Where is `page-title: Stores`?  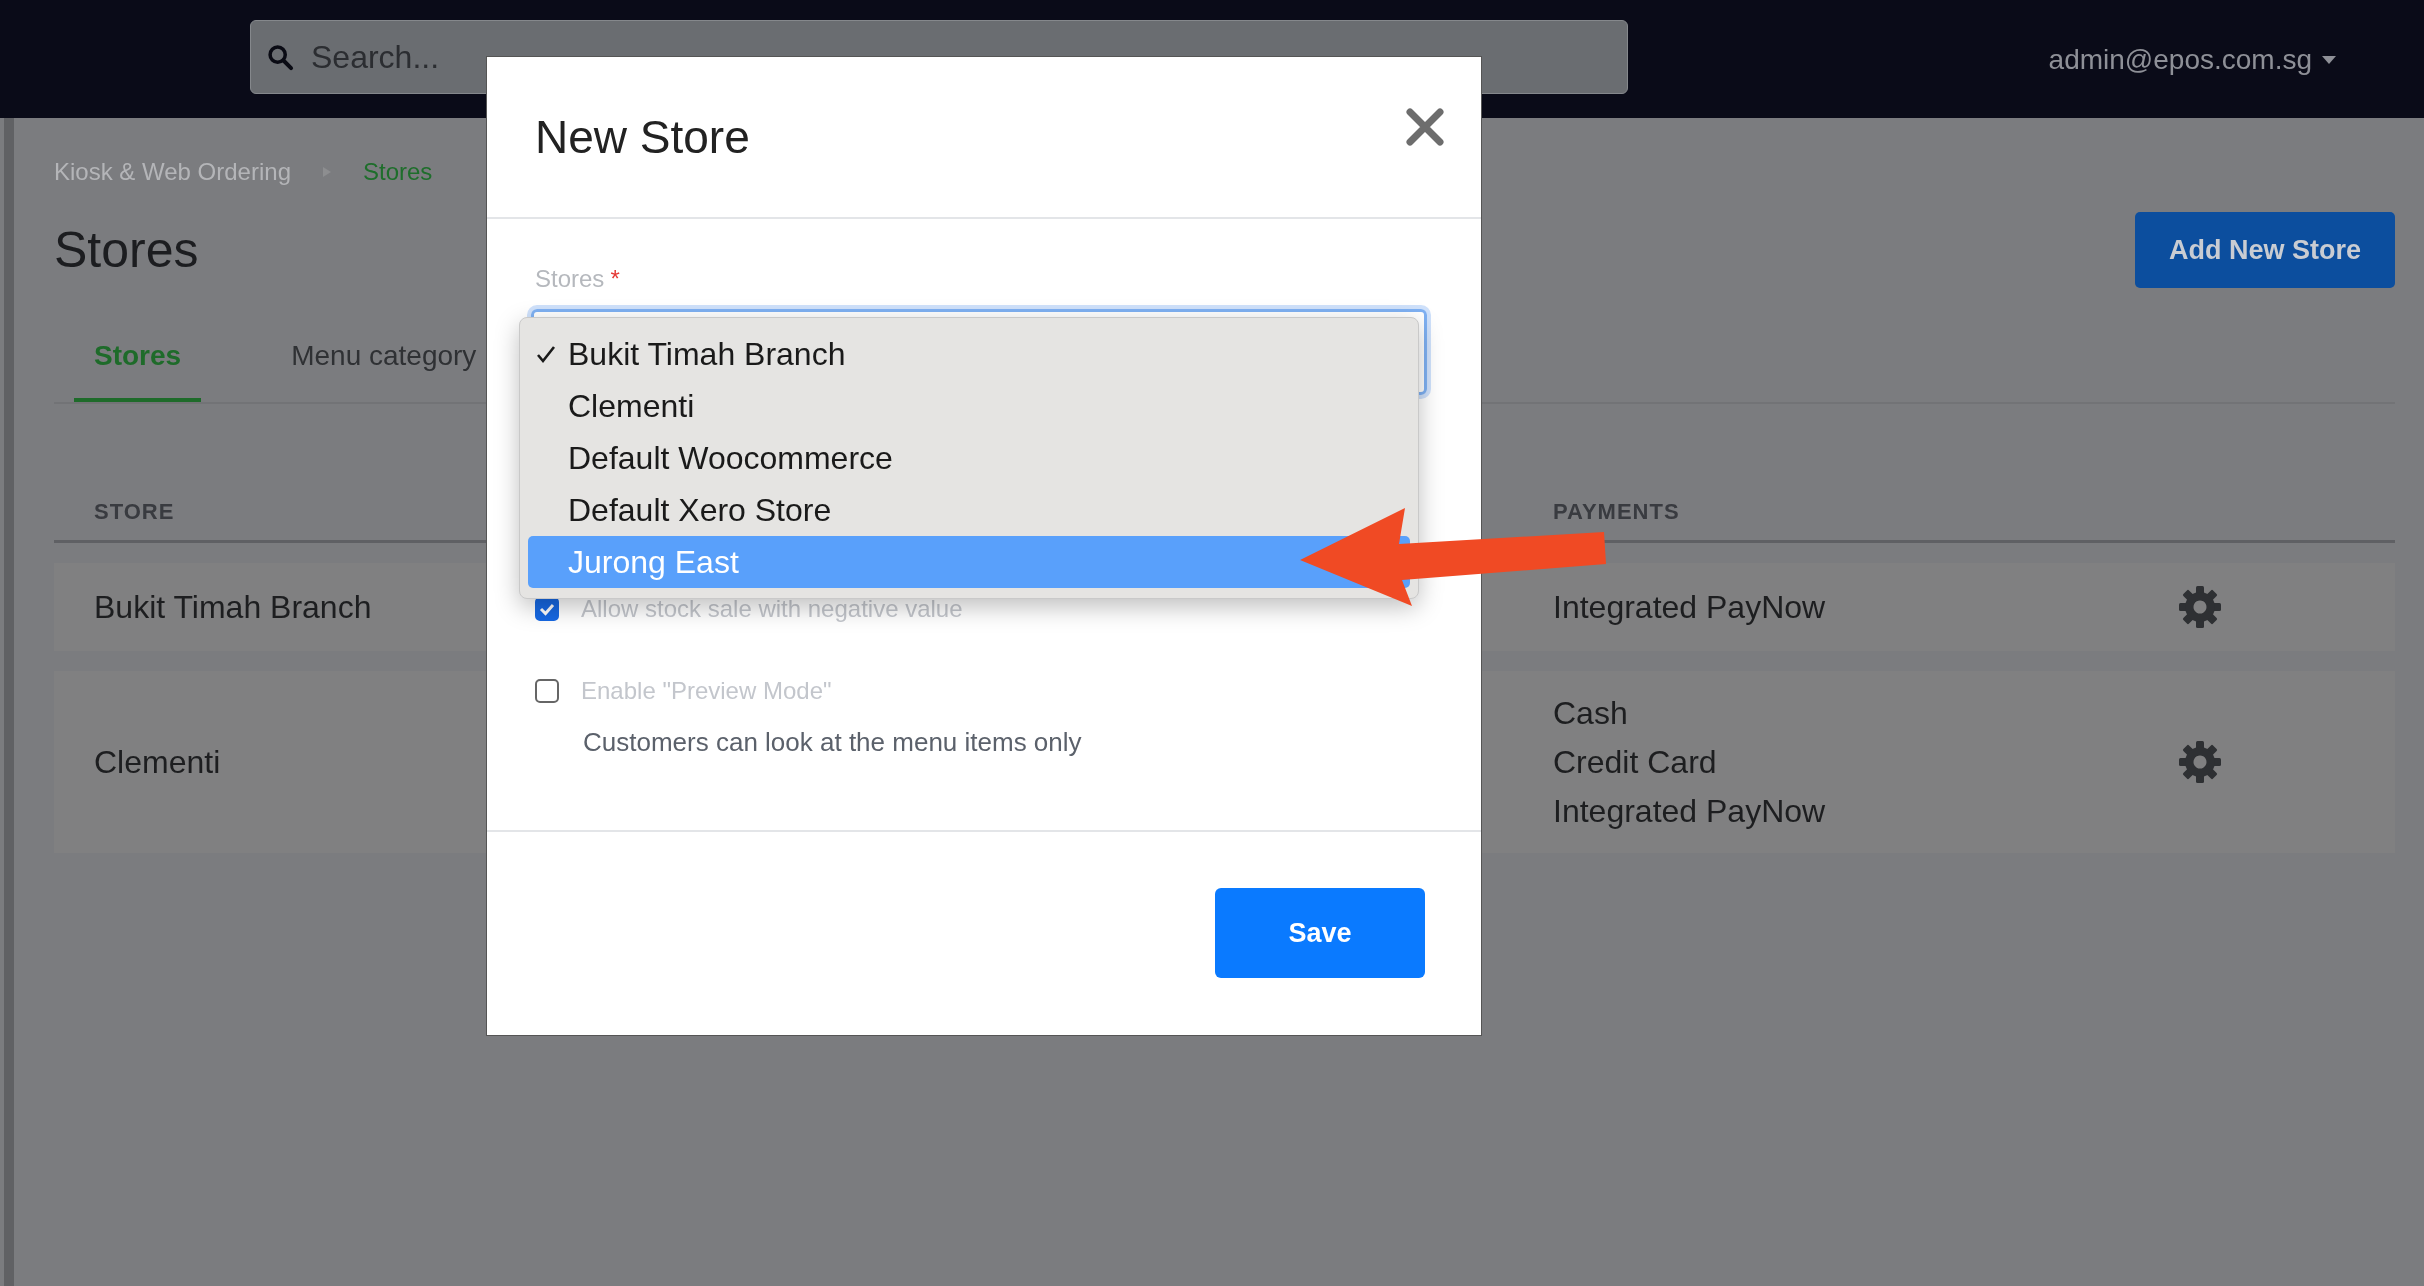 page-title: Stores is located at coordinates (126, 250).